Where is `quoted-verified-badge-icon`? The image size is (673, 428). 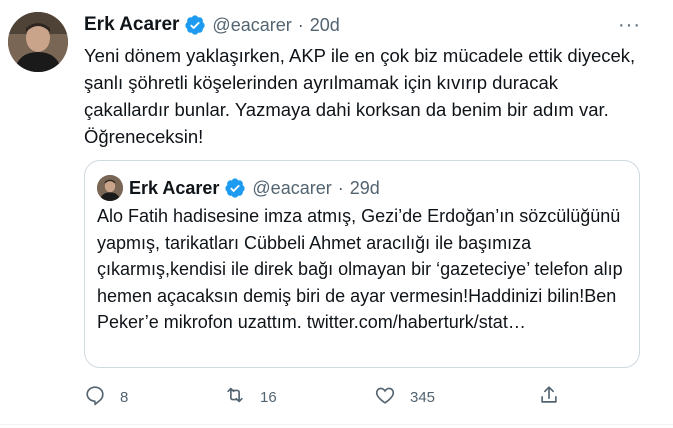
quoted-verified-badge-icon is located at coordinates (235, 188).